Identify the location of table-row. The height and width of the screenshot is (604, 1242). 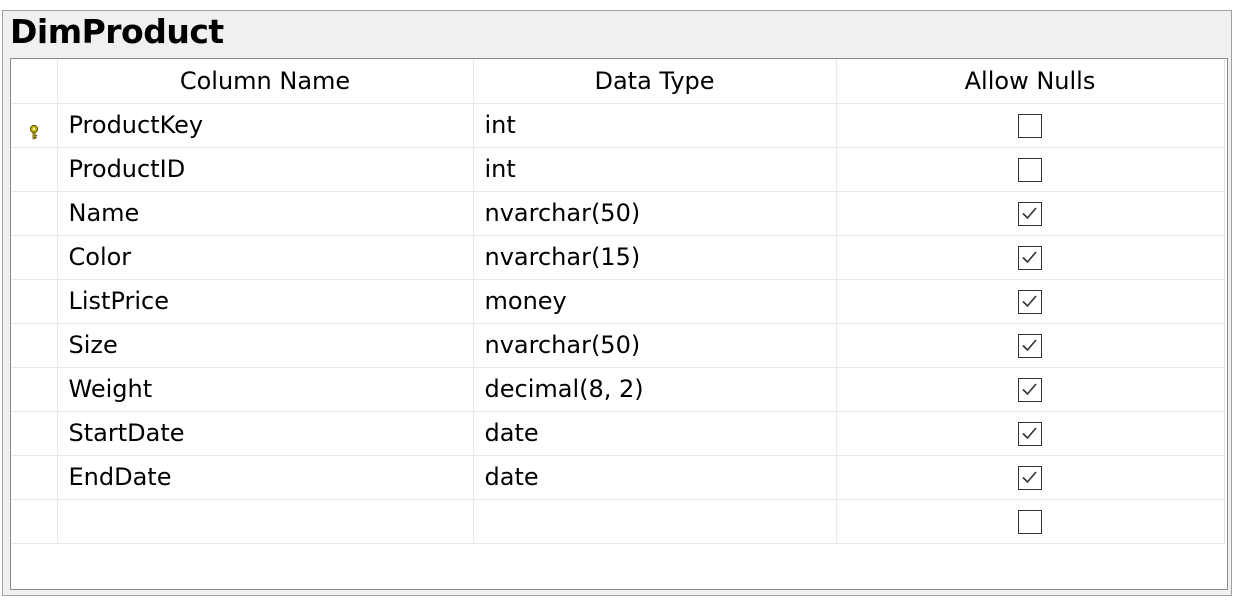
(618, 521).